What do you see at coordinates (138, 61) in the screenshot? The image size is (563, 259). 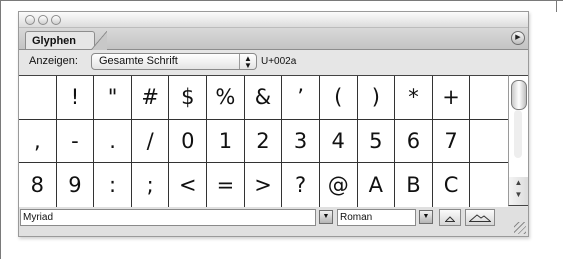 I see `show-select-value: Gesamte Schrift` at bounding box center [138, 61].